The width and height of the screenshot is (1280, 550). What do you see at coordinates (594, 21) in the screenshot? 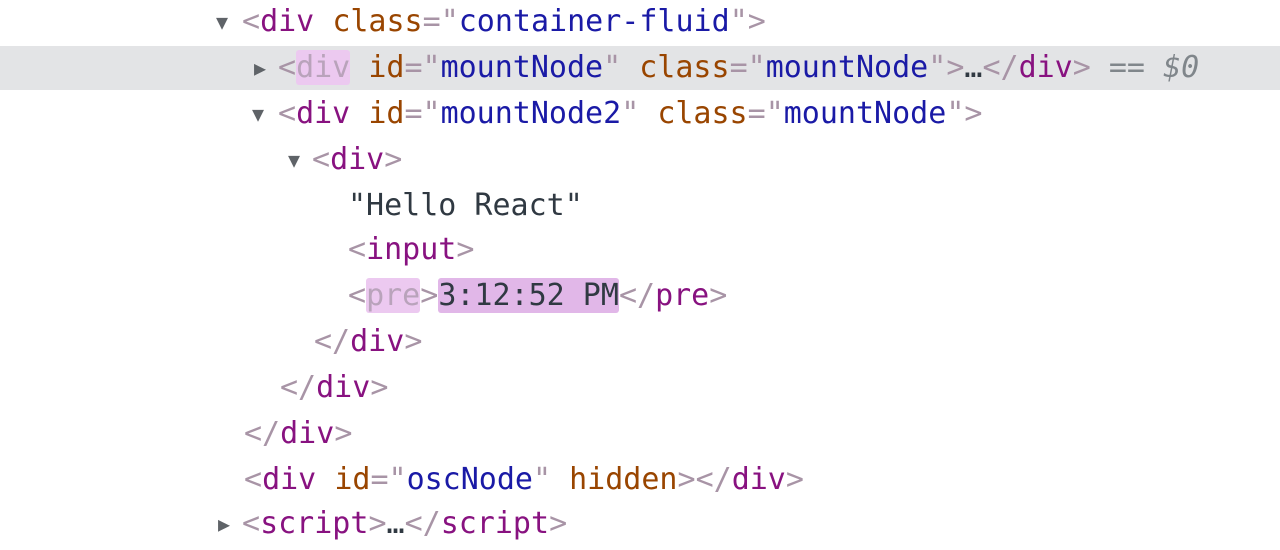
I see `attribute-value: container-fluid` at bounding box center [594, 21].